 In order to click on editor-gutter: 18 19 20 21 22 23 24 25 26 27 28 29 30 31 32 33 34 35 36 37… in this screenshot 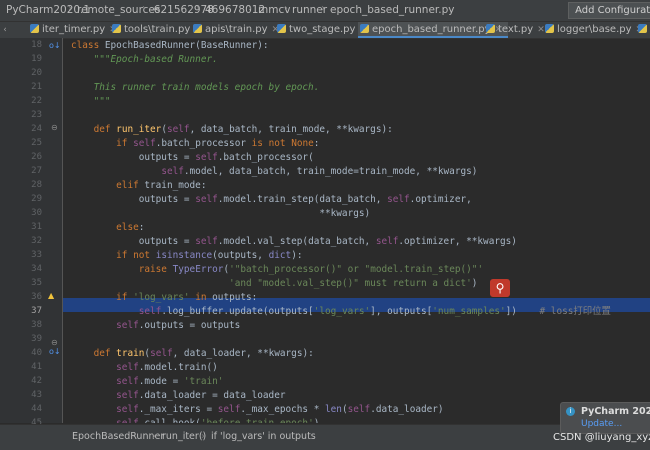, I will do `click(31, 233)`.